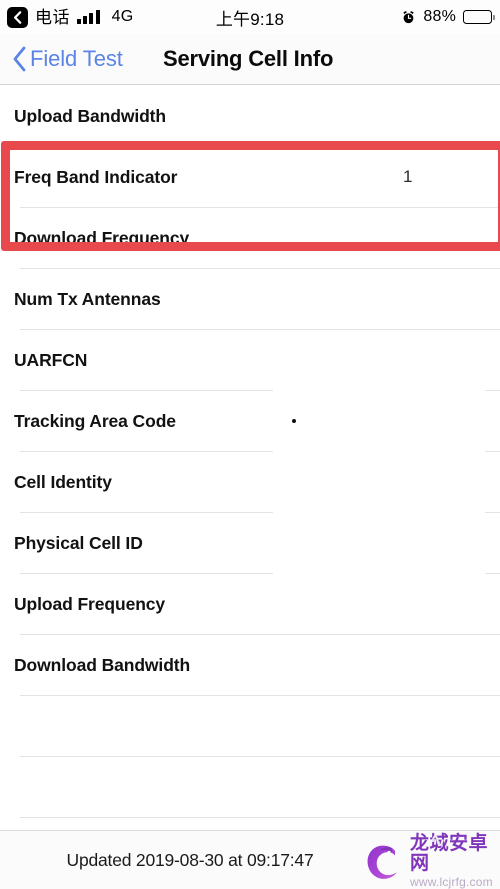 This screenshot has width=500, height=889. Describe the element at coordinates (451, 881) in the screenshot. I see `watermark-site-url: www.lcjrfg.com` at that location.